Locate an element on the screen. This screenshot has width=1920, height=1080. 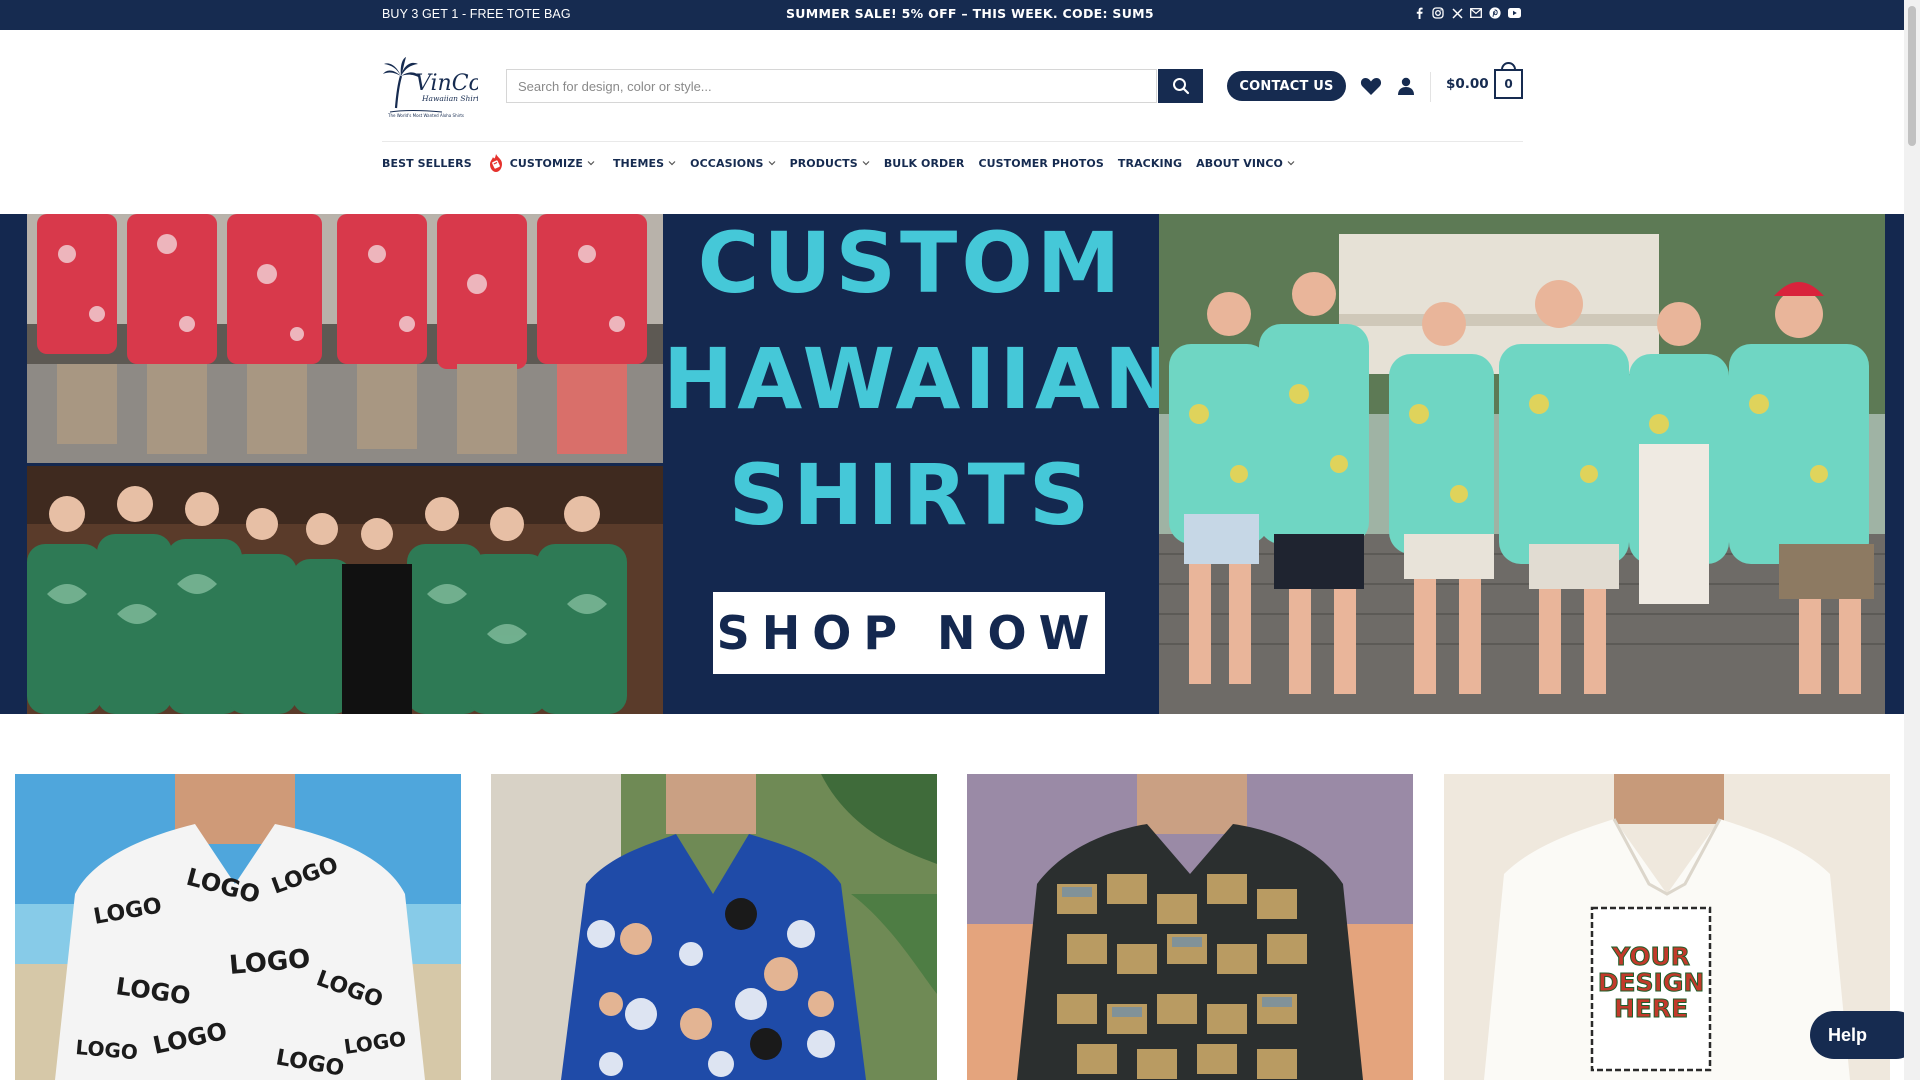
logo-tagline: The World's Most Wanted Aloha Shirts is located at coordinates (425, 115).